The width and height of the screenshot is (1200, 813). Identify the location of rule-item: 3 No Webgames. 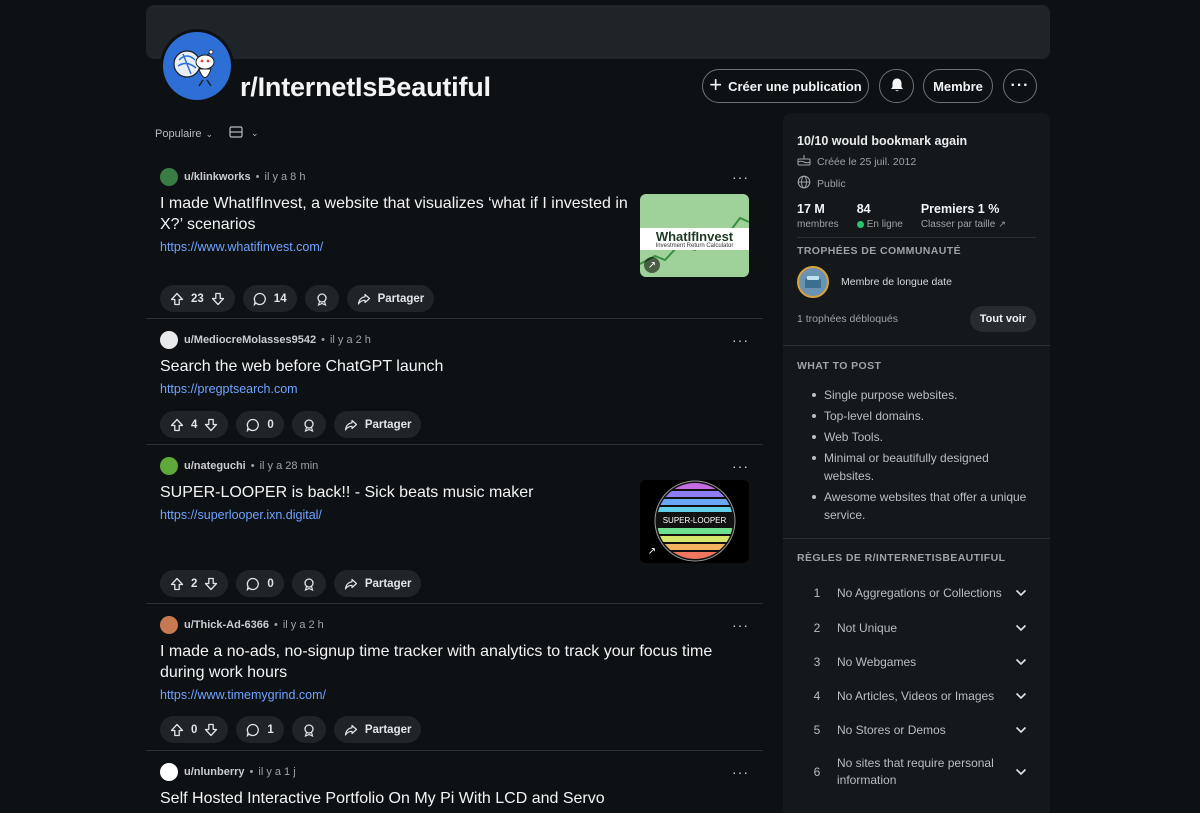
(916, 662).